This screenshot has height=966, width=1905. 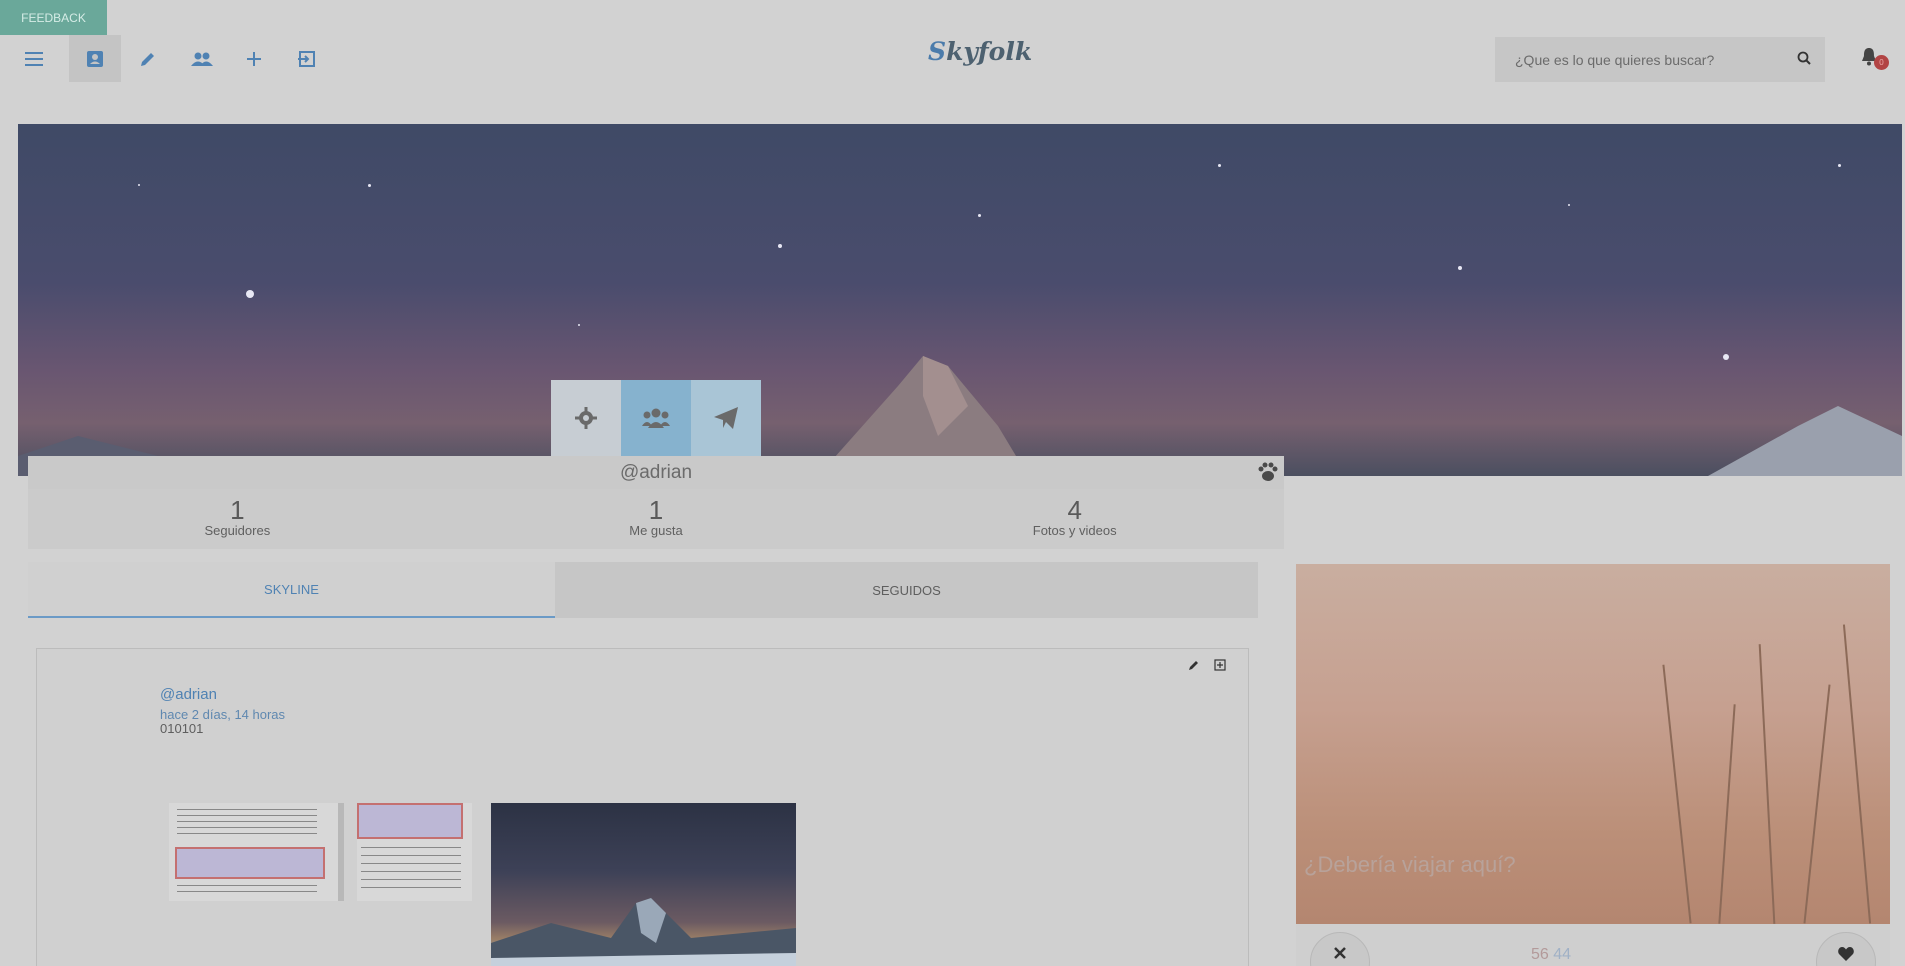 I want to click on brand-logo-text: kyfolk, so click(x=989, y=51).